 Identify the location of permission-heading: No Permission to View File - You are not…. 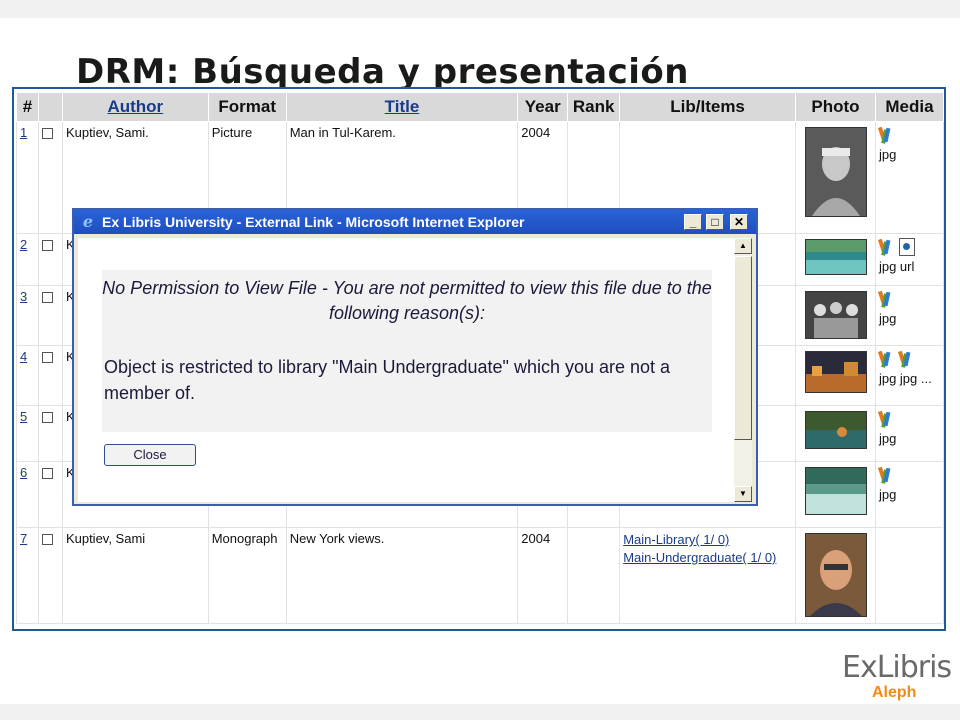
(407, 300).